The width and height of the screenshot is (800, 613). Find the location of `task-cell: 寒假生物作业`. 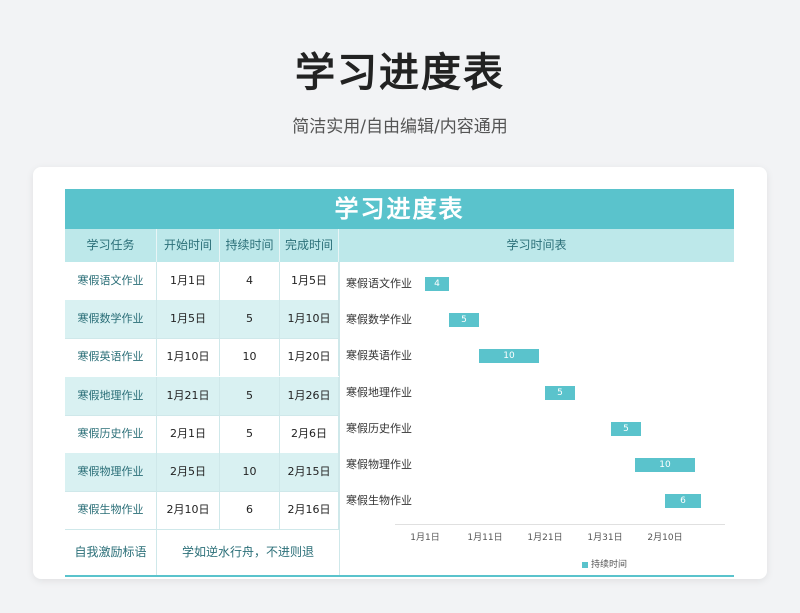

task-cell: 寒假生物作业 is located at coordinates (111, 510).